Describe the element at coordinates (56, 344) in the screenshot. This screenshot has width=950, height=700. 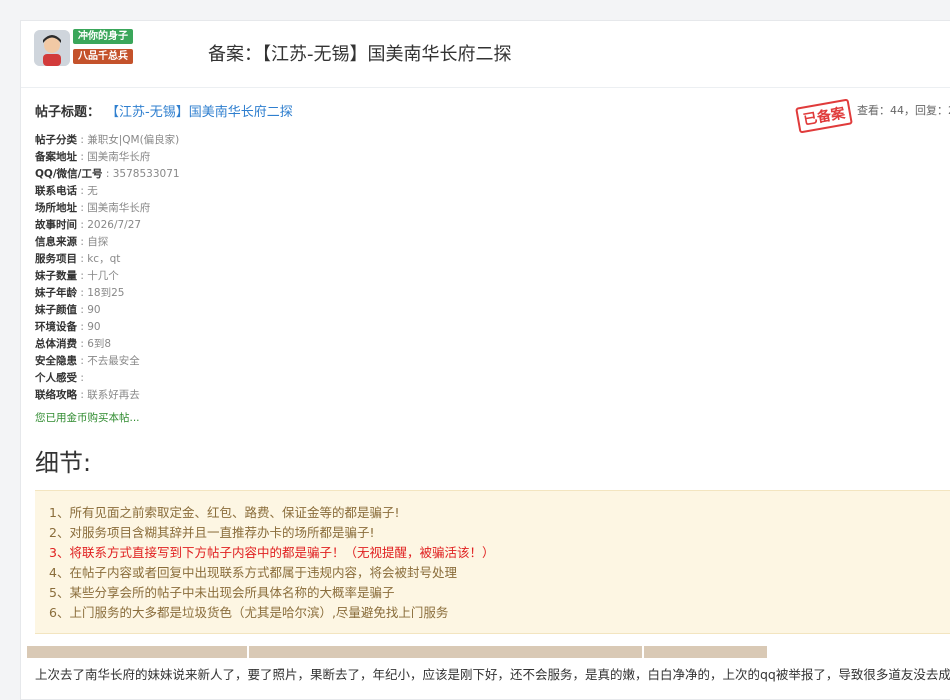
I see `info-field-label: 总体消费` at that location.